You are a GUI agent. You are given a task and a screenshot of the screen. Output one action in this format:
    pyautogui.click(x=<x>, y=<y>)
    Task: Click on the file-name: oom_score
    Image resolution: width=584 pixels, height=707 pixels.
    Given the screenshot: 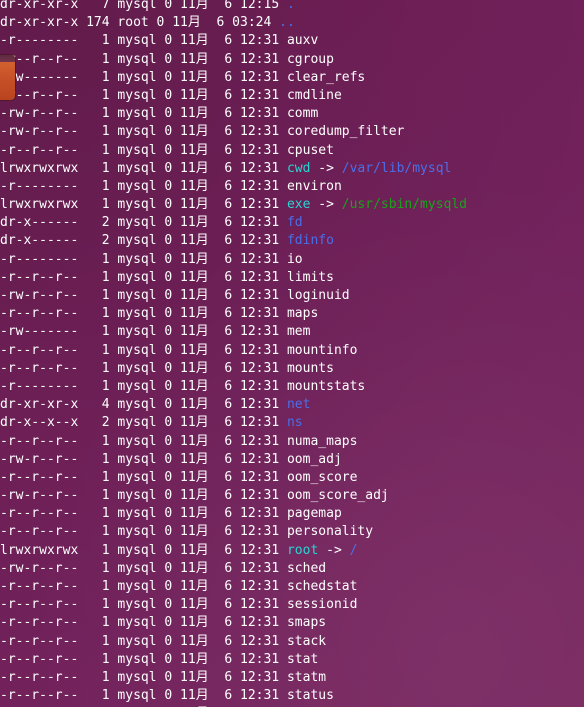 What is the action you would take?
    pyautogui.click(x=322, y=477)
    